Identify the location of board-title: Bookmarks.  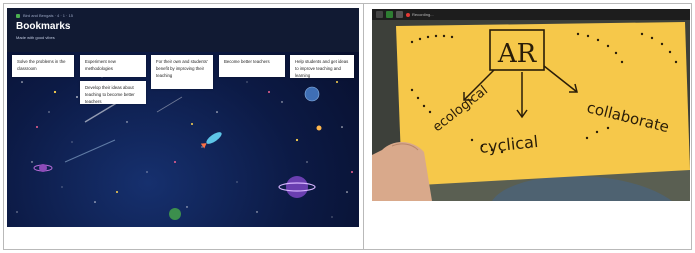
(43, 26).